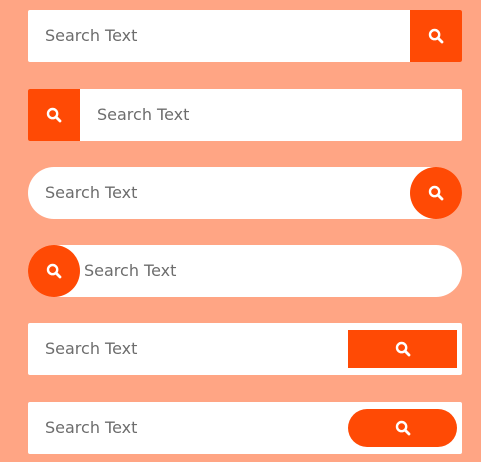 The image size is (481, 462). What do you see at coordinates (245, 115) in the screenshot?
I see `search-bar-2: Search Text` at bounding box center [245, 115].